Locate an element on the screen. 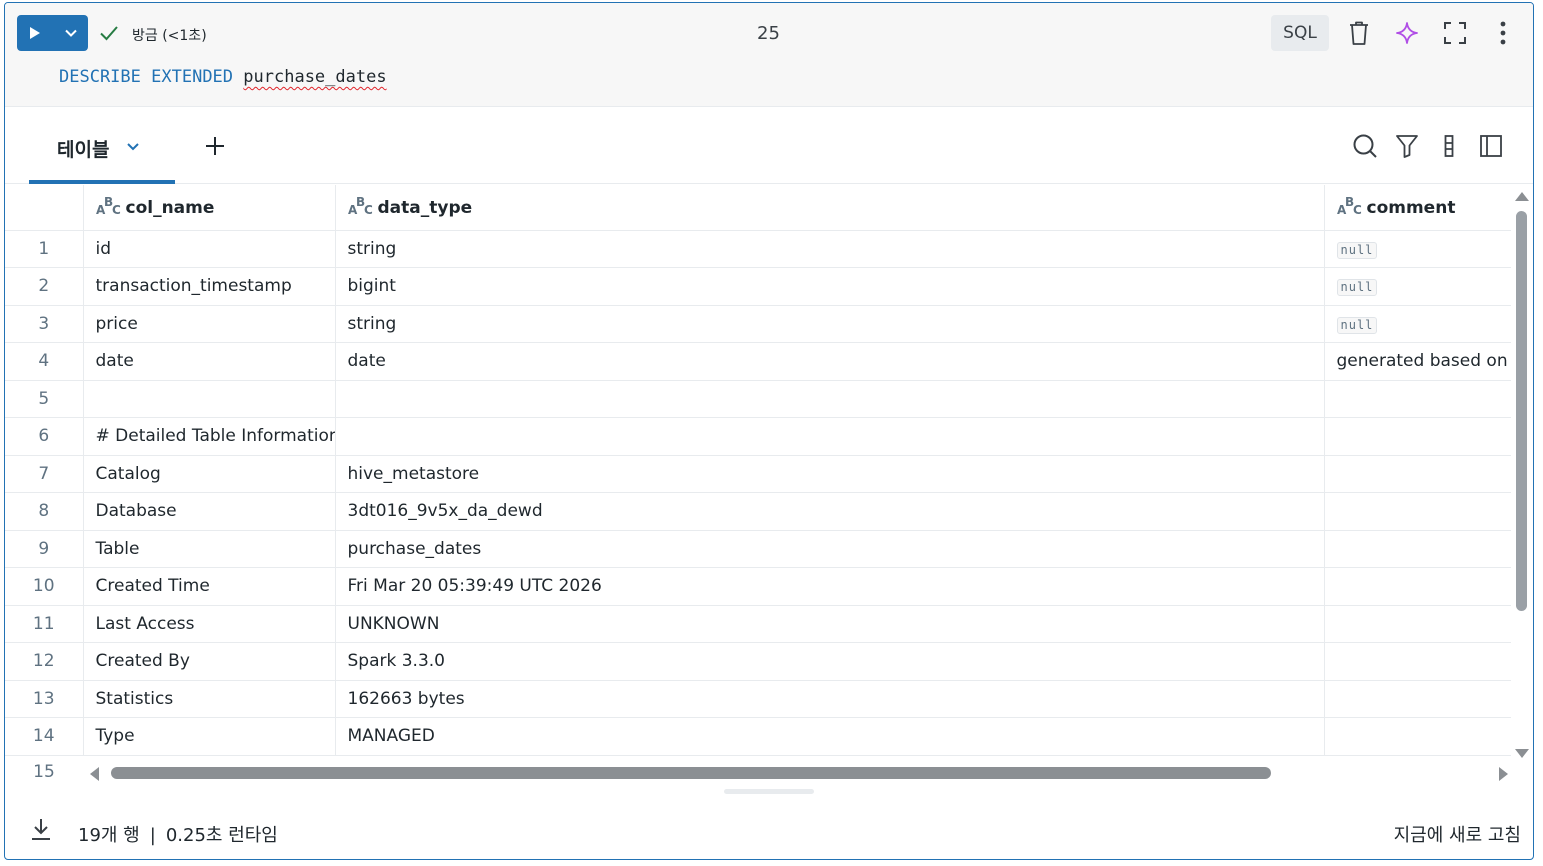 The height and width of the screenshot is (866, 1543). cell-col-name: transaction_timestamp is located at coordinates (209, 286).